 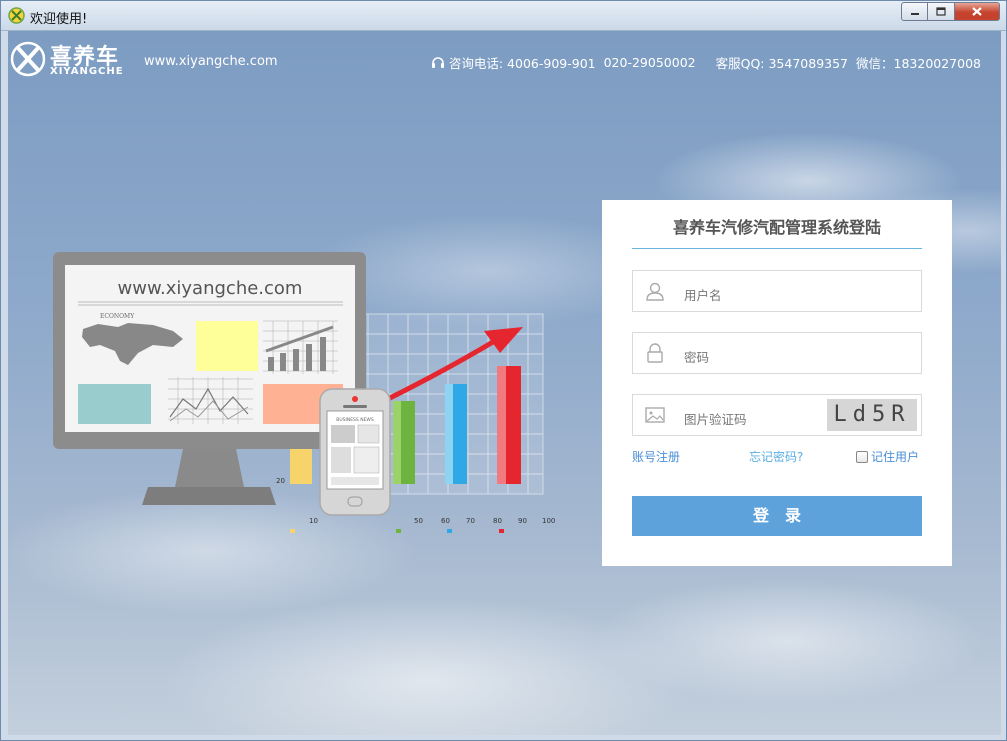 I want to click on checkbox-box, so click(x=861, y=456).